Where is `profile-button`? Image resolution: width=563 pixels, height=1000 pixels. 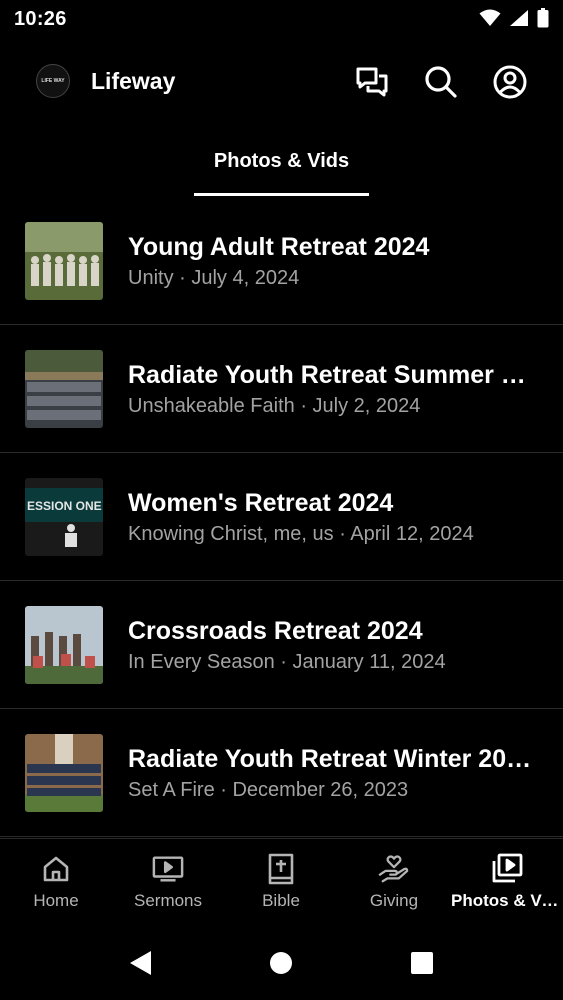 profile-button is located at coordinates (510, 82).